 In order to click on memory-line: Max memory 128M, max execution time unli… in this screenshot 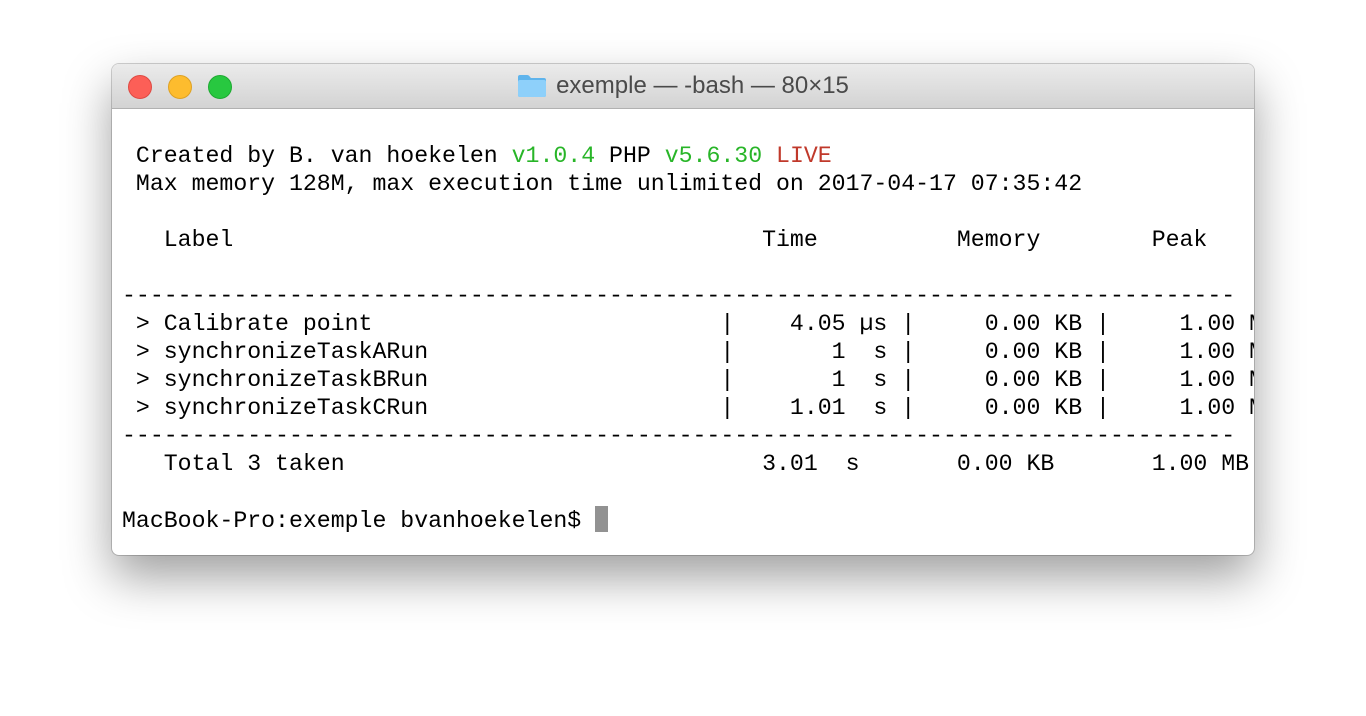, I will do `click(602, 184)`.